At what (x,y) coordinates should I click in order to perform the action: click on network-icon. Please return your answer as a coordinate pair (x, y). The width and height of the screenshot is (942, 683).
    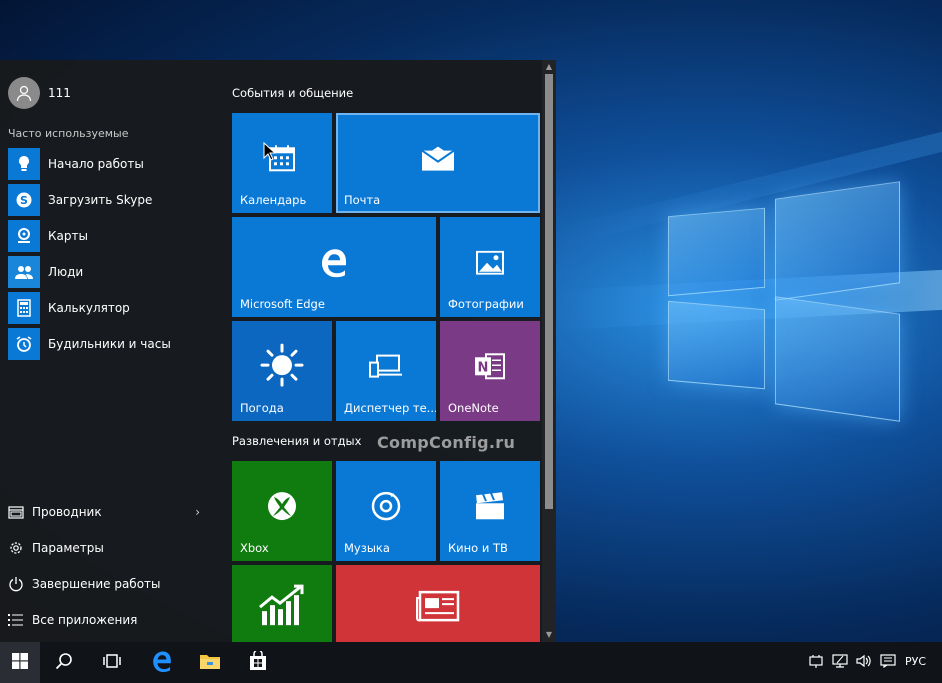
    Looking at the image, I should click on (840, 662).